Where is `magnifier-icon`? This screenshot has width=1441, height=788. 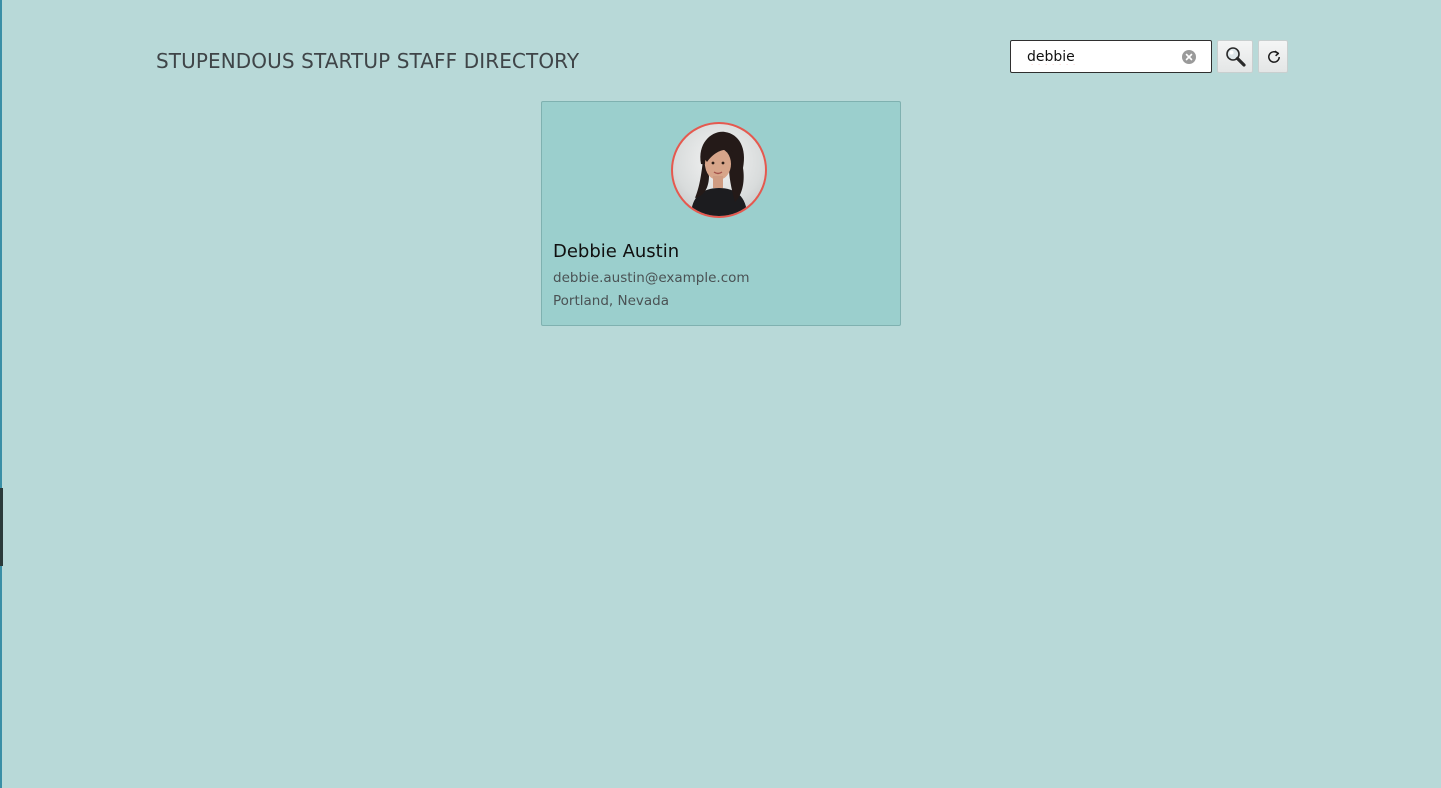
magnifier-icon is located at coordinates (1236, 57).